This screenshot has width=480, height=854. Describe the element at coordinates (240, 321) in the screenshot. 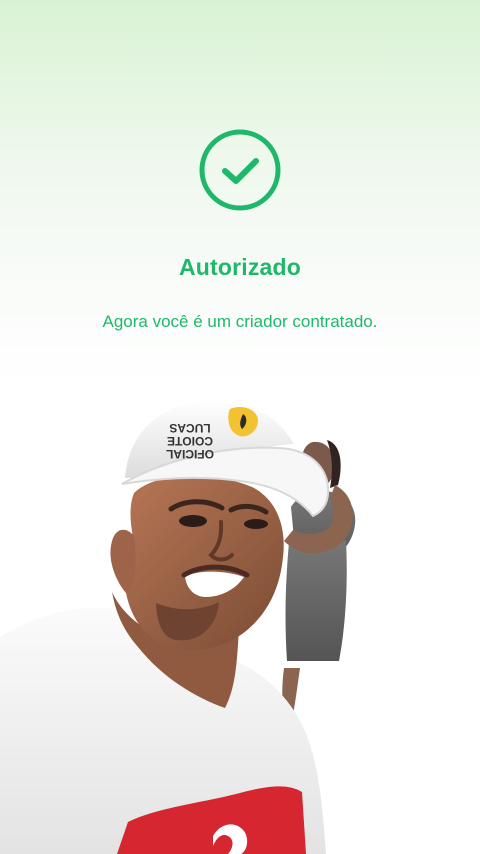

I see `authorization-message: Agora você é um criador contratado.` at that location.